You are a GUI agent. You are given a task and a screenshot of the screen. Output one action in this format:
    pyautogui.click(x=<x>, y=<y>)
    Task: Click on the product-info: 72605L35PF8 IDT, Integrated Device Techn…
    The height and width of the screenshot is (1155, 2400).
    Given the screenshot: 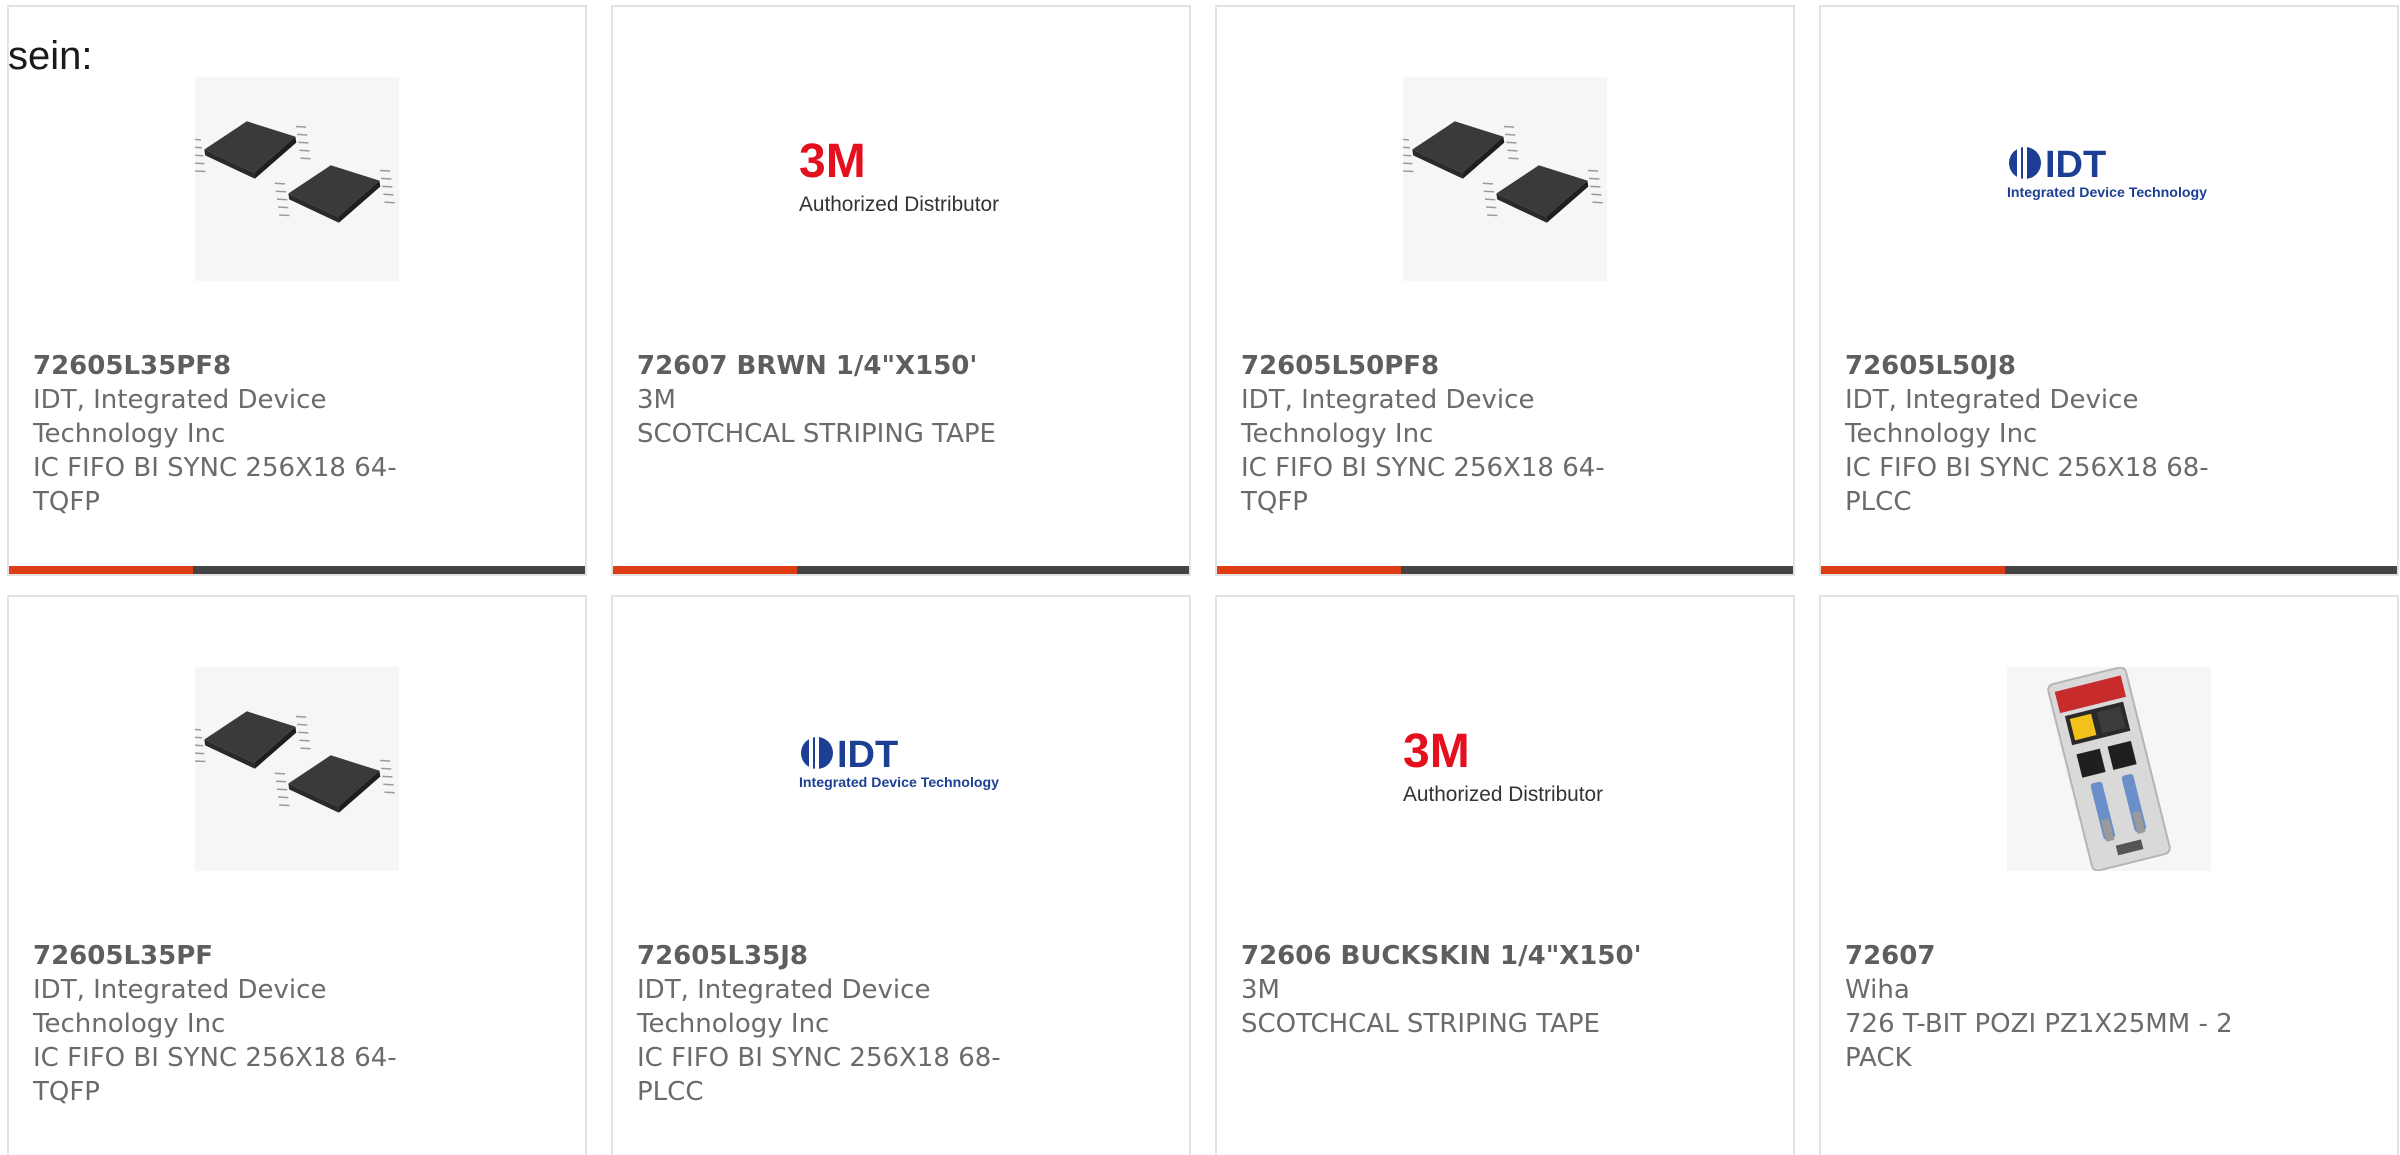 What is the action you would take?
    pyautogui.click(x=233, y=434)
    